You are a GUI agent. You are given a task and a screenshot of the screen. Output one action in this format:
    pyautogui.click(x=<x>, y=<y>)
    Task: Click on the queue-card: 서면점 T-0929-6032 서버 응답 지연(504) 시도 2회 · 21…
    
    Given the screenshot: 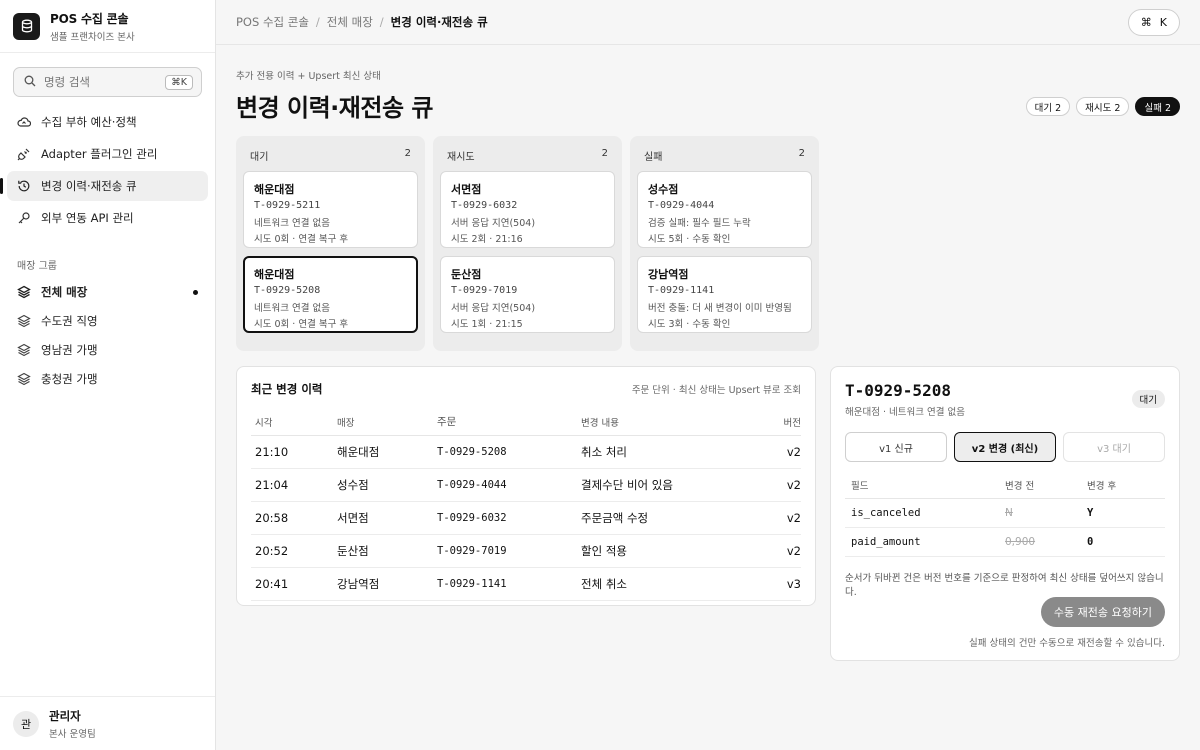 What is the action you would take?
    pyautogui.click(x=527, y=209)
    